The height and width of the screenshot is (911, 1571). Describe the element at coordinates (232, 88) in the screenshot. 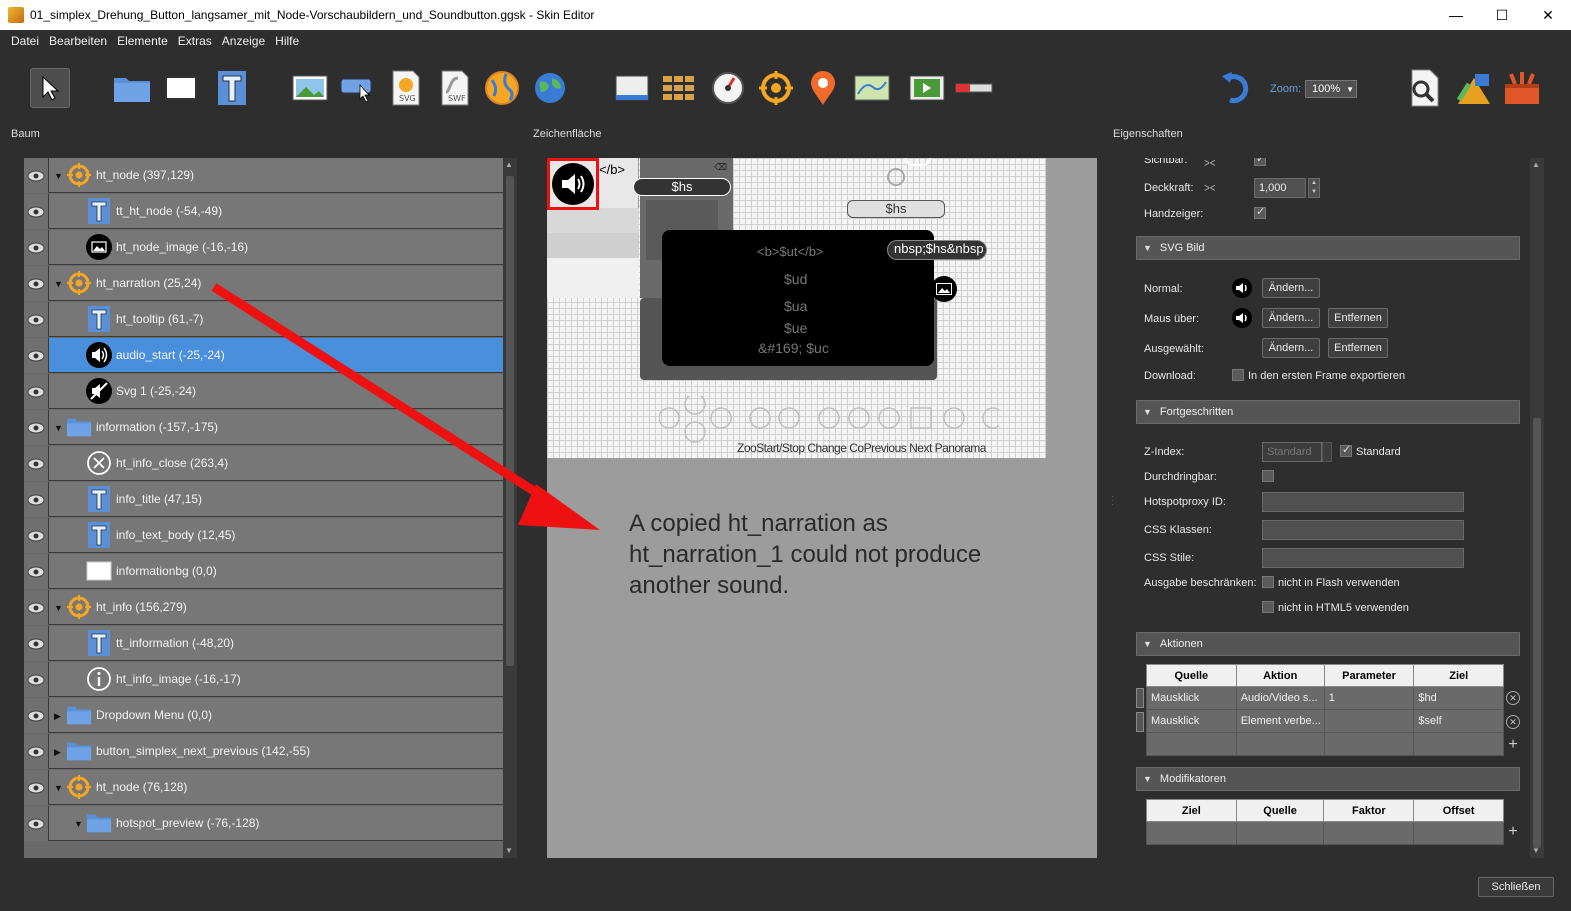

I see `text-tool-icon` at that location.